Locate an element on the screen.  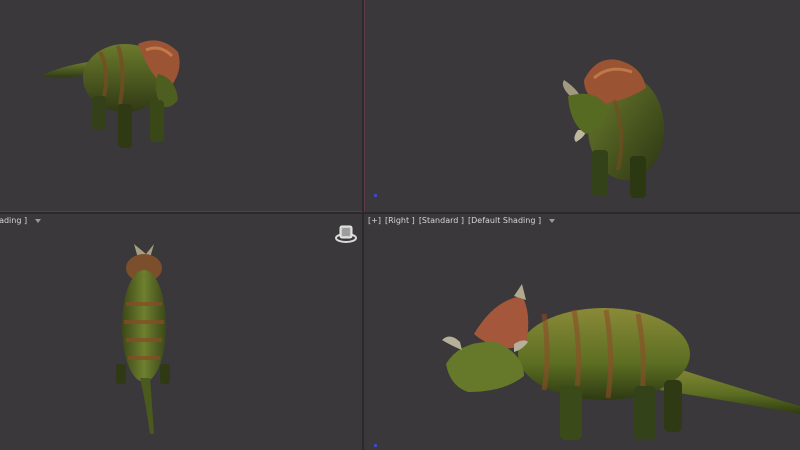
viewport-shading-label: hading ] is located at coordinates (13, 220).